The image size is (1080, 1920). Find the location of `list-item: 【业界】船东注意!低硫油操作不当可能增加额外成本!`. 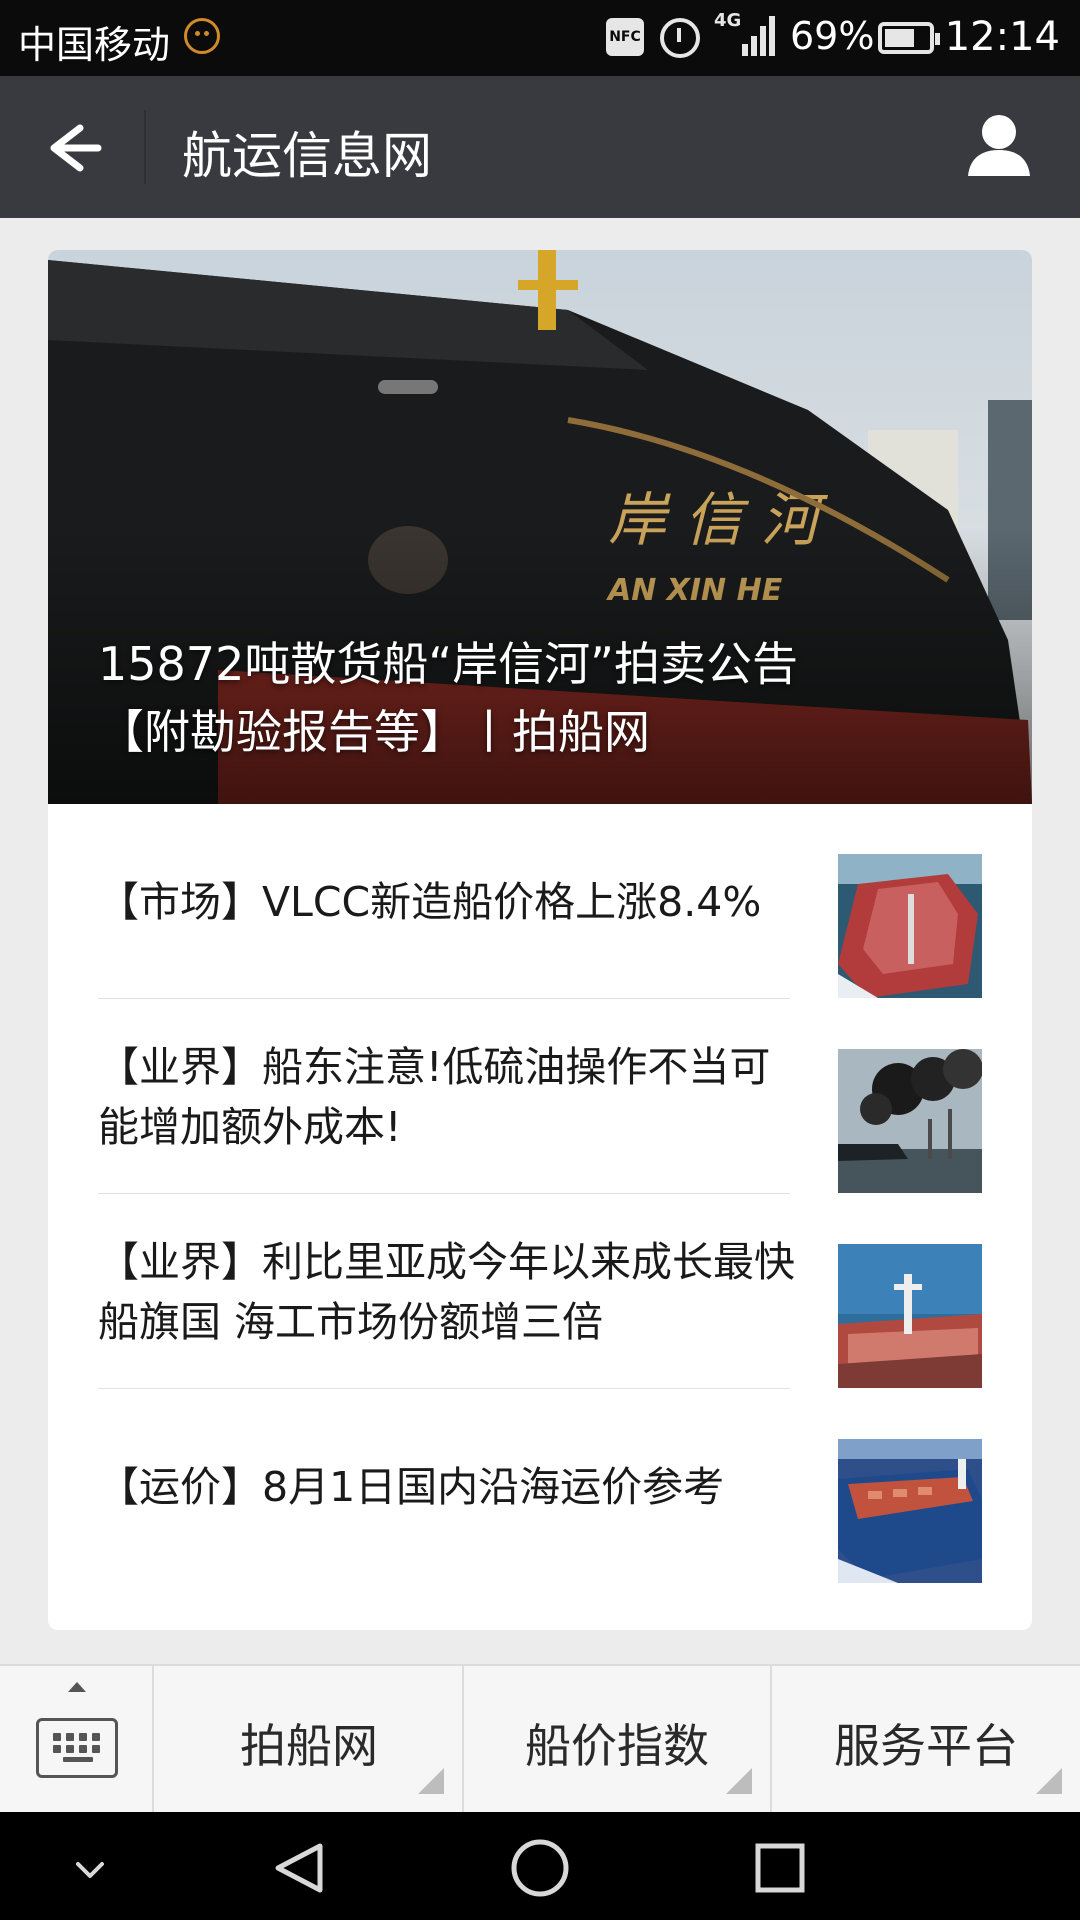

list-item: 【业界】船东注意!低硫油操作不当可能增加额外成本! is located at coordinates (540, 1096).